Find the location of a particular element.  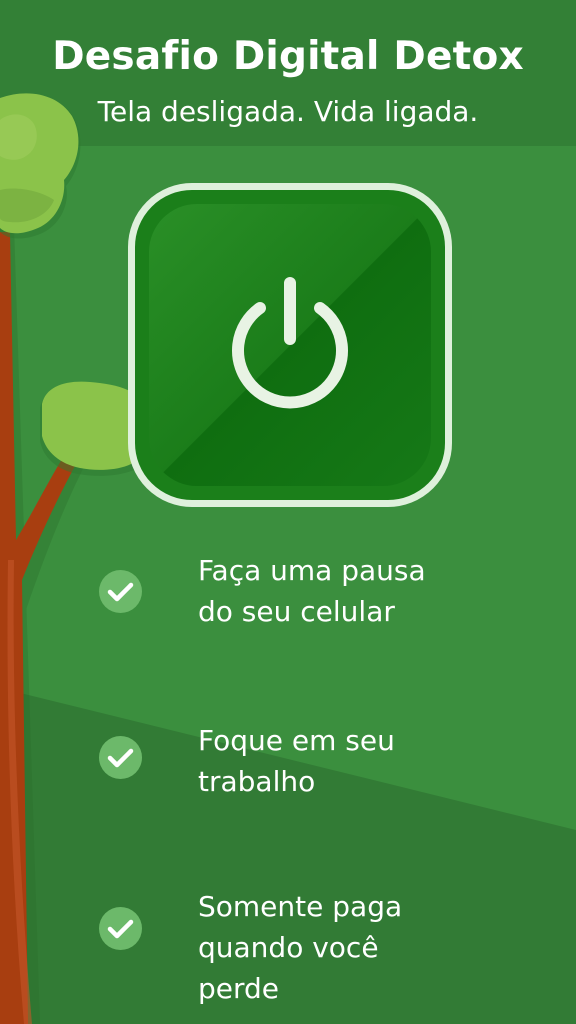

power-icon is located at coordinates (290, 343).